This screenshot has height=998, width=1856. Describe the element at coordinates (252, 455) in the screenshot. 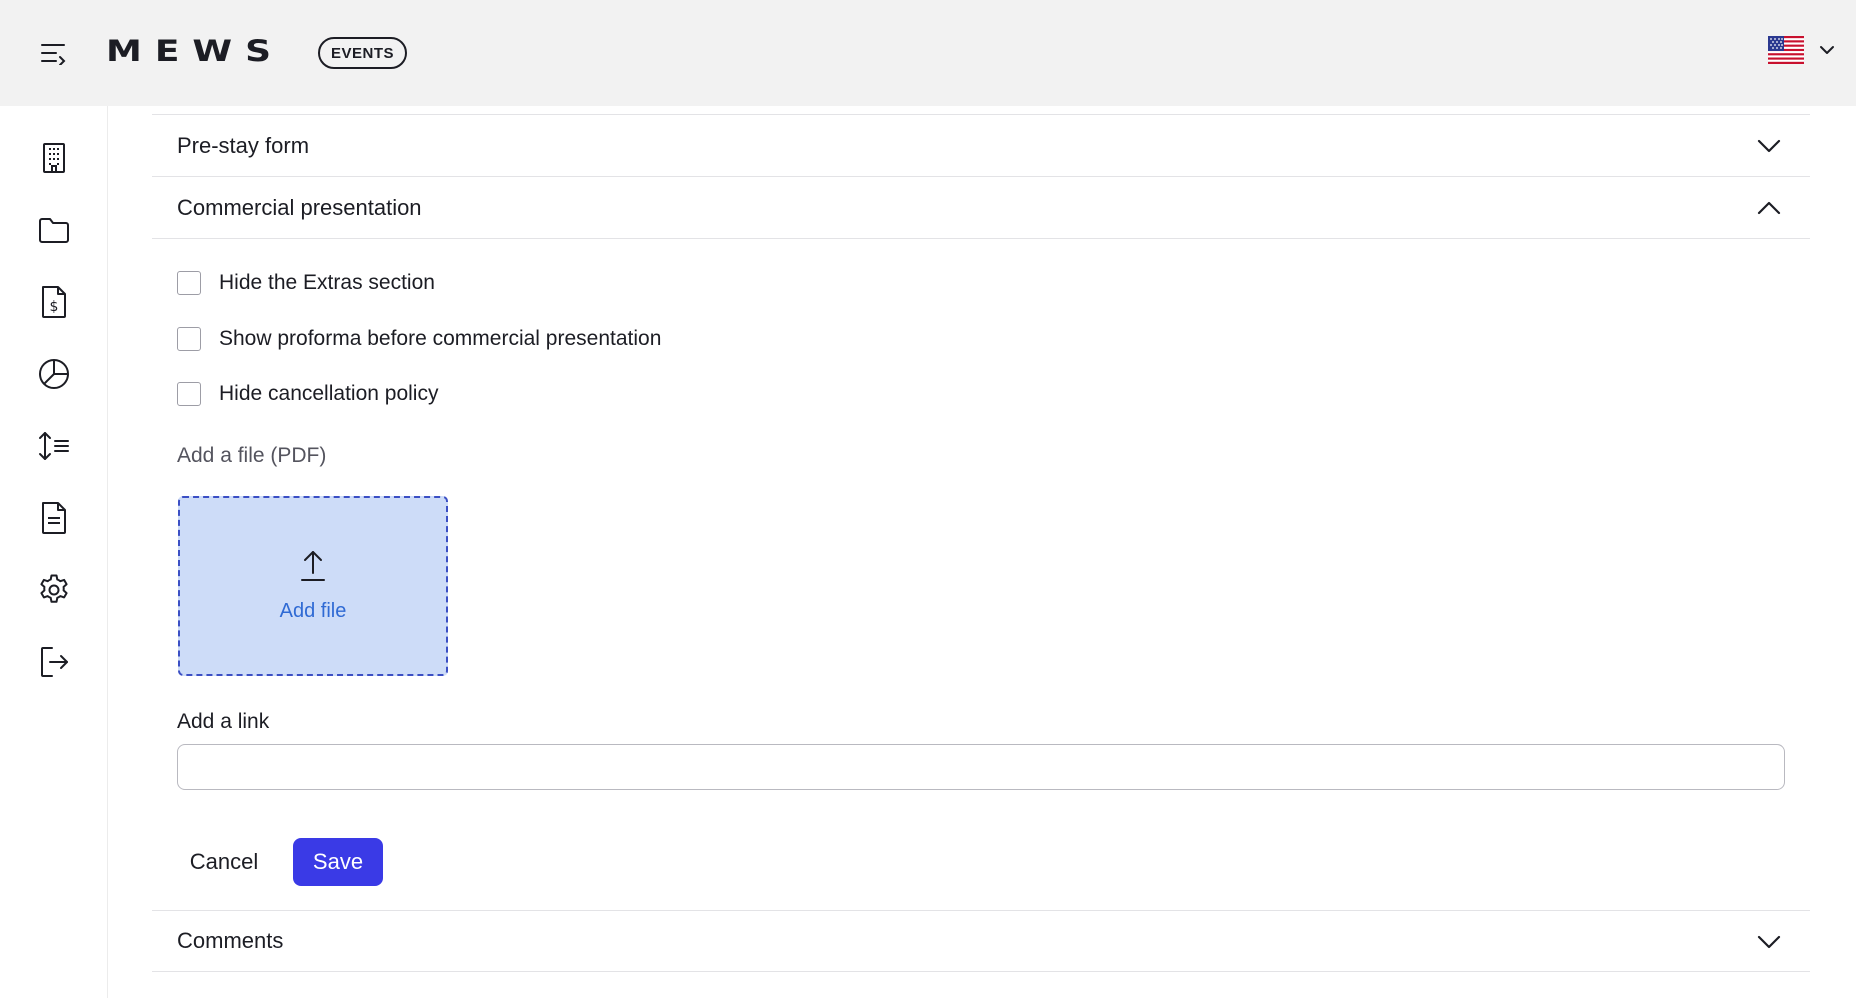

I see `file-field-label: Add a file (PDF)` at that location.